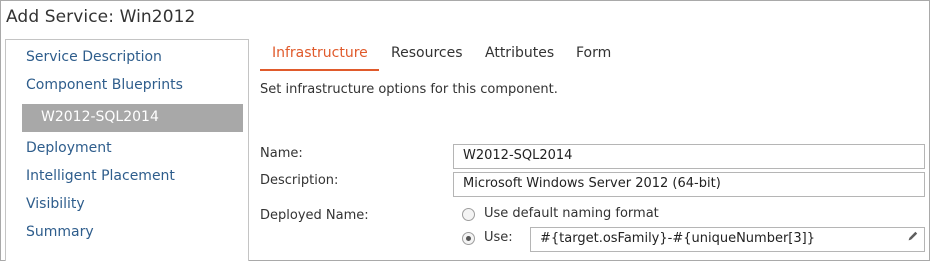 This screenshot has height=261, width=930. What do you see at coordinates (104, 85) in the screenshot?
I see `sidebar-item-component-blueprints: Component Blueprints` at bounding box center [104, 85].